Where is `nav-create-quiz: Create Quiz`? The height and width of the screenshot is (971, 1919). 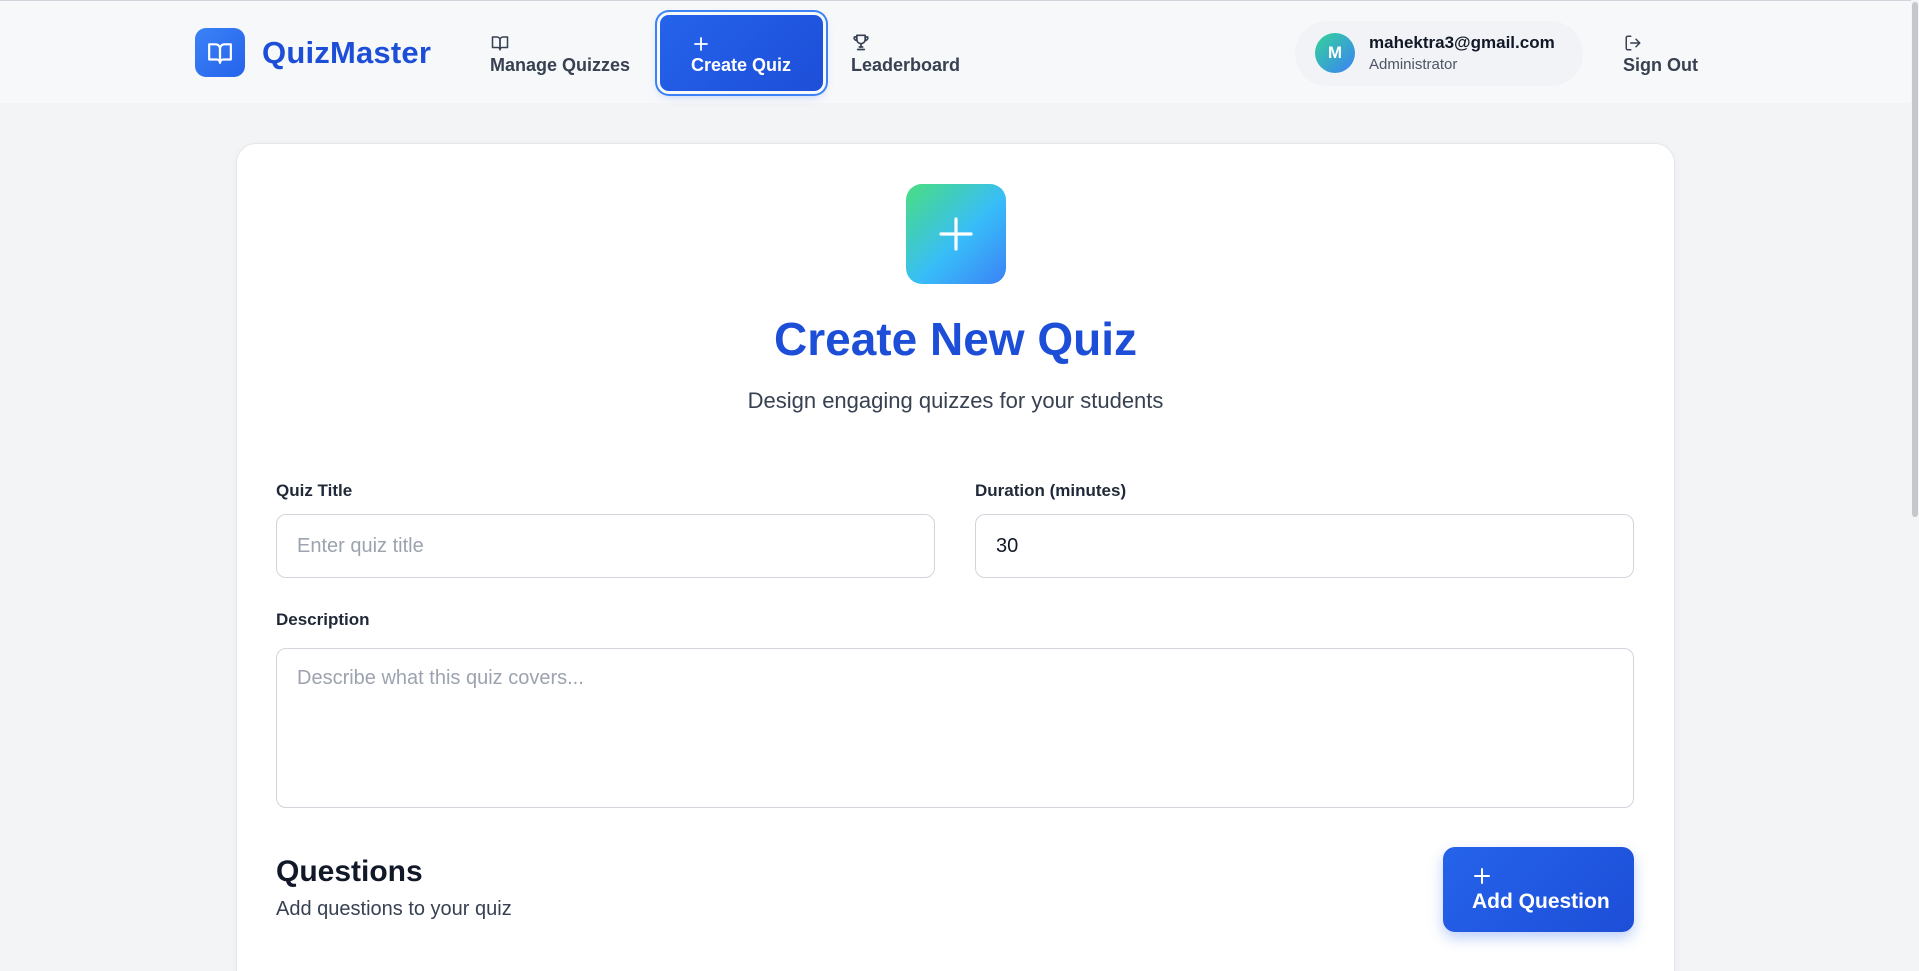
nav-create-quiz: Create Quiz is located at coordinates (741, 53).